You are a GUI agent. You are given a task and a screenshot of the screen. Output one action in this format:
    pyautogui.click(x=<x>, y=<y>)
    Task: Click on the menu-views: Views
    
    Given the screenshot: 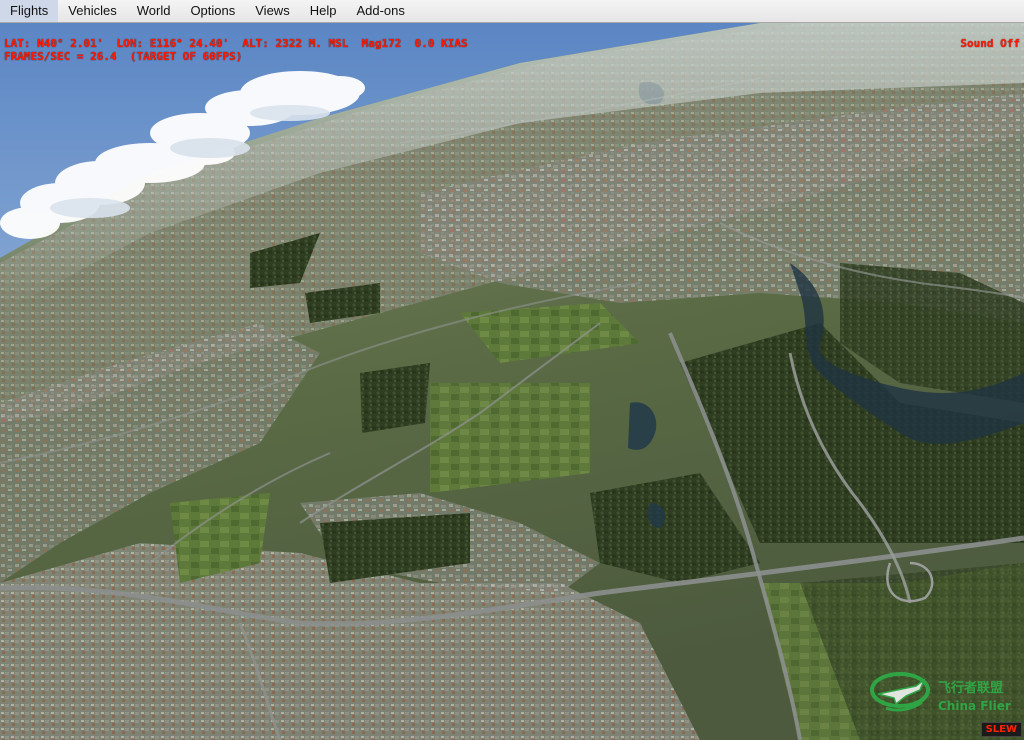 What is the action you would take?
    pyautogui.click(x=272, y=11)
    